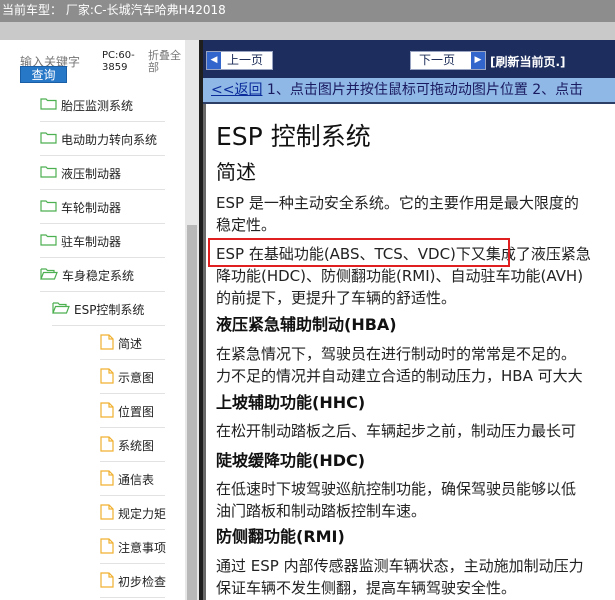 This screenshot has width=615, height=600. I want to click on tree-item-wheel-brake: 车轮制动器, so click(80, 207).